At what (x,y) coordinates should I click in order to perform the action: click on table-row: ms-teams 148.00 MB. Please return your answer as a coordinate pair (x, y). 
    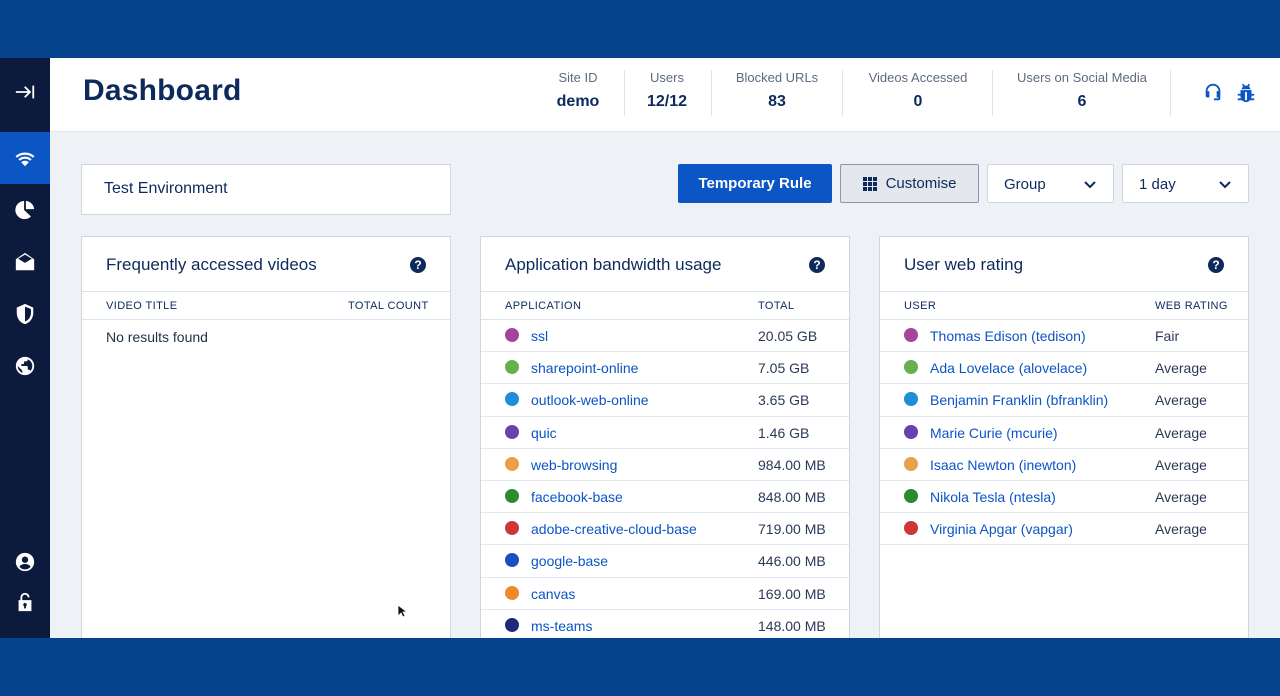
    Looking at the image, I should click on (665, 624).